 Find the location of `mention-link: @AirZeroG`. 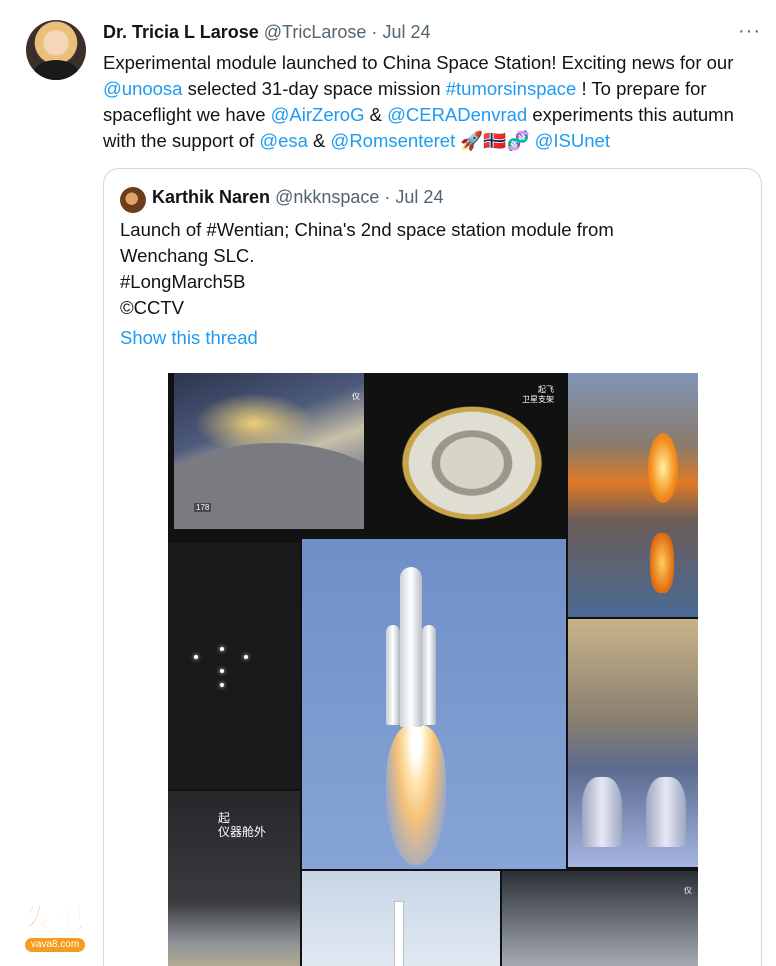

mention-link: @AirZeroG is located at coordinates (318, 114).